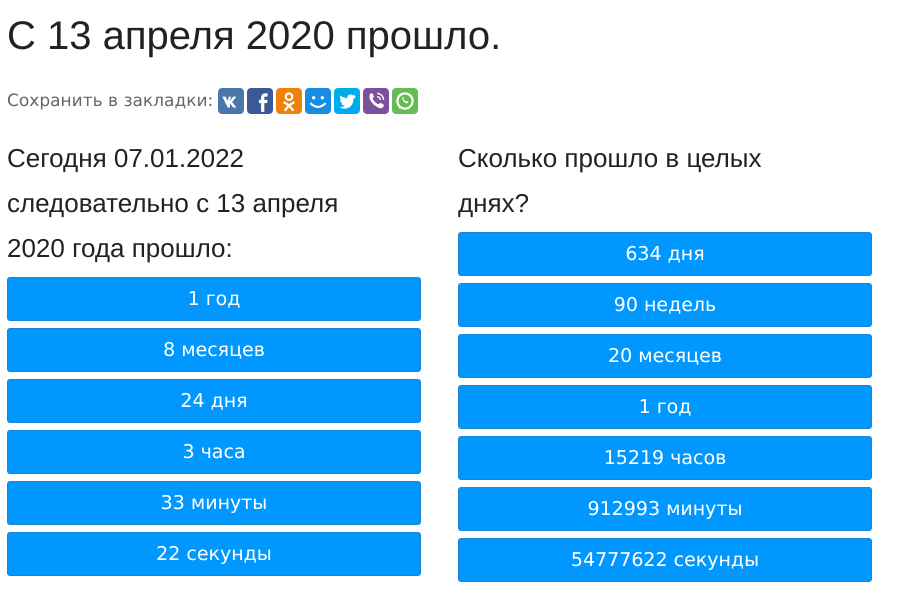  What do you see at coordinates (214, 401) in the screenshot?
I see `duration-button: 24 дня` at bounding box center [214, 401].